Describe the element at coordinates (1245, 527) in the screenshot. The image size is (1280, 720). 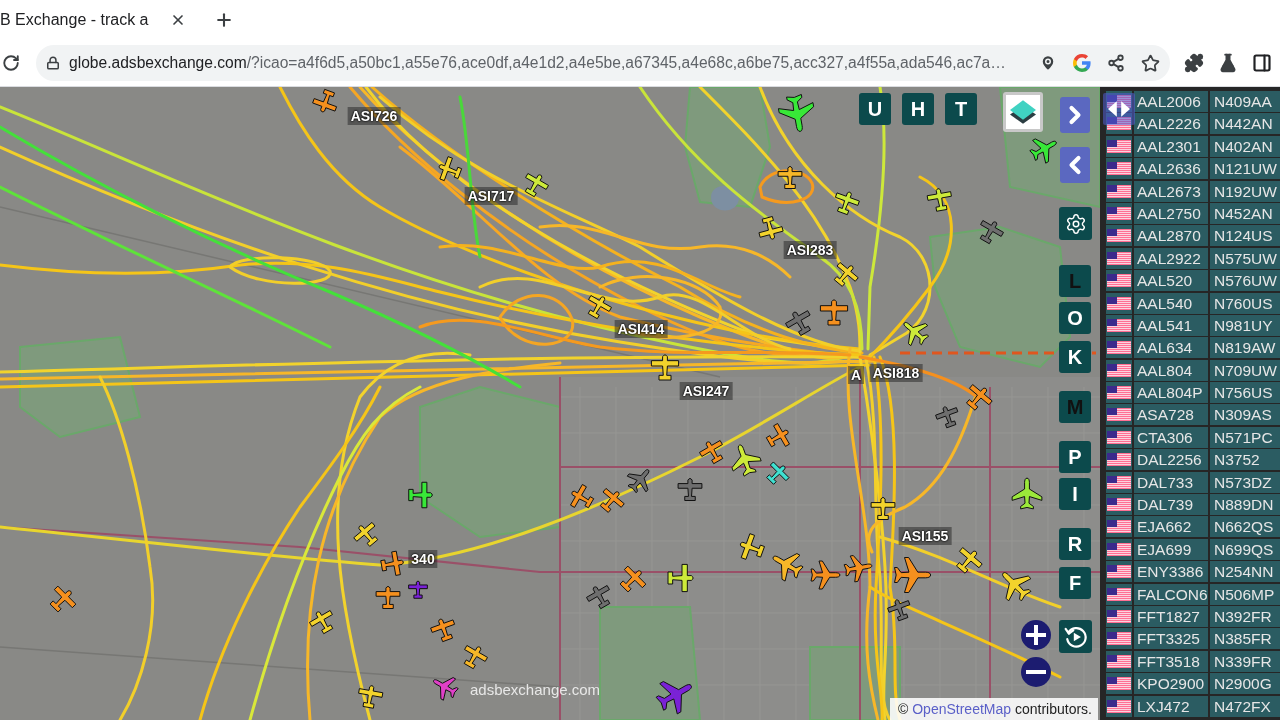
I see `registration-cell: N662QS` at that location.